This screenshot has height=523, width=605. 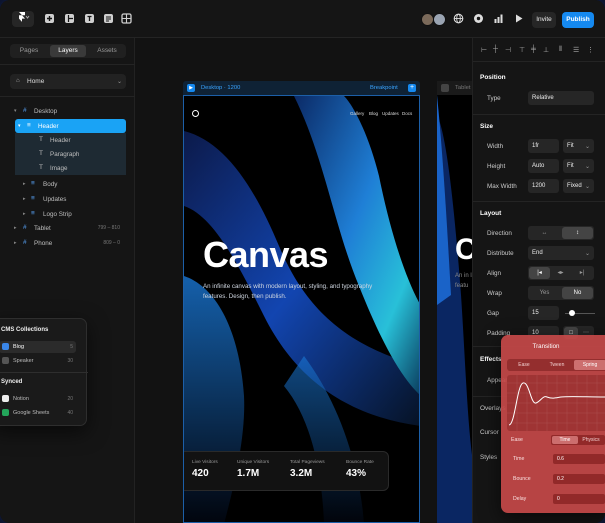 What do you see at coordinates (533, 49) in the screenshot?
I see `align-center-v-icon: ╪` at bounding box center [533, 49].